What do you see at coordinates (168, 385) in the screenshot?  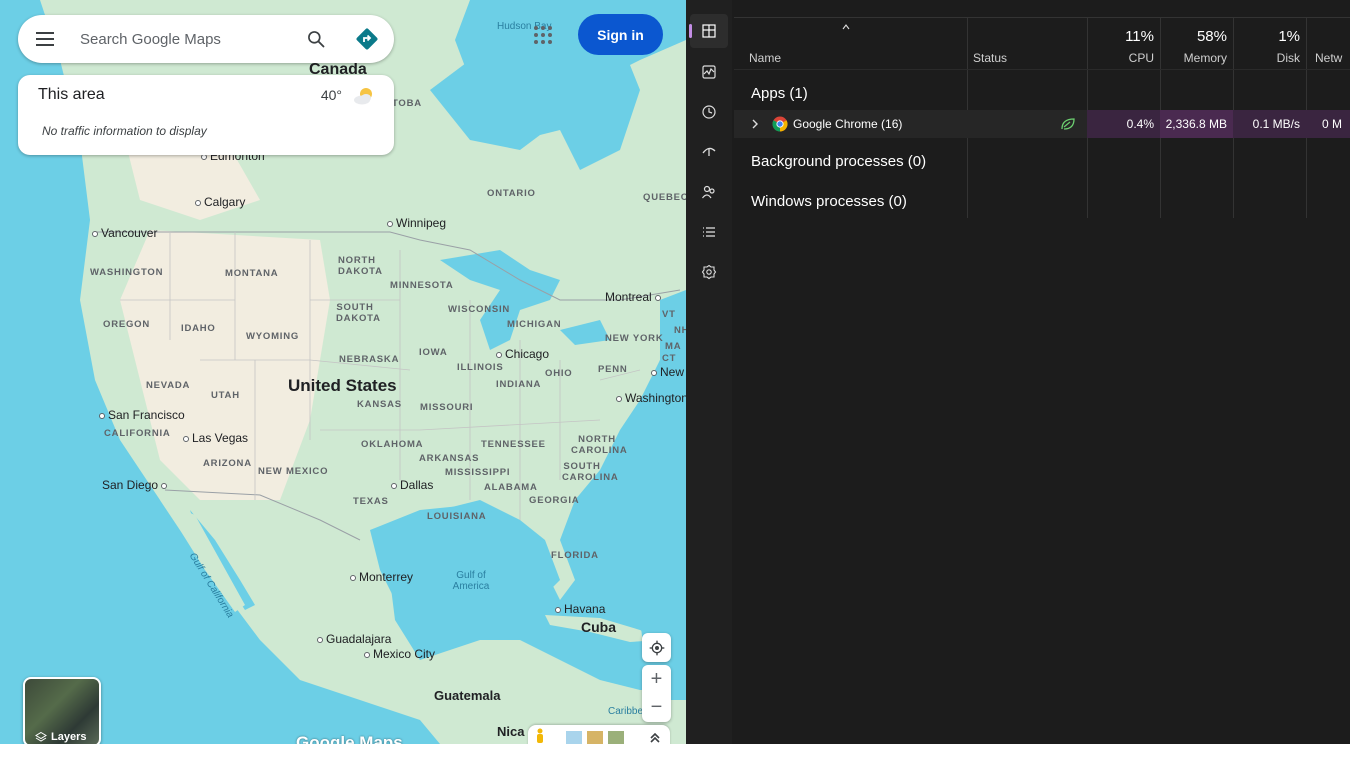 I see `state-label: NEVADA` at bounding box center [168, 385].